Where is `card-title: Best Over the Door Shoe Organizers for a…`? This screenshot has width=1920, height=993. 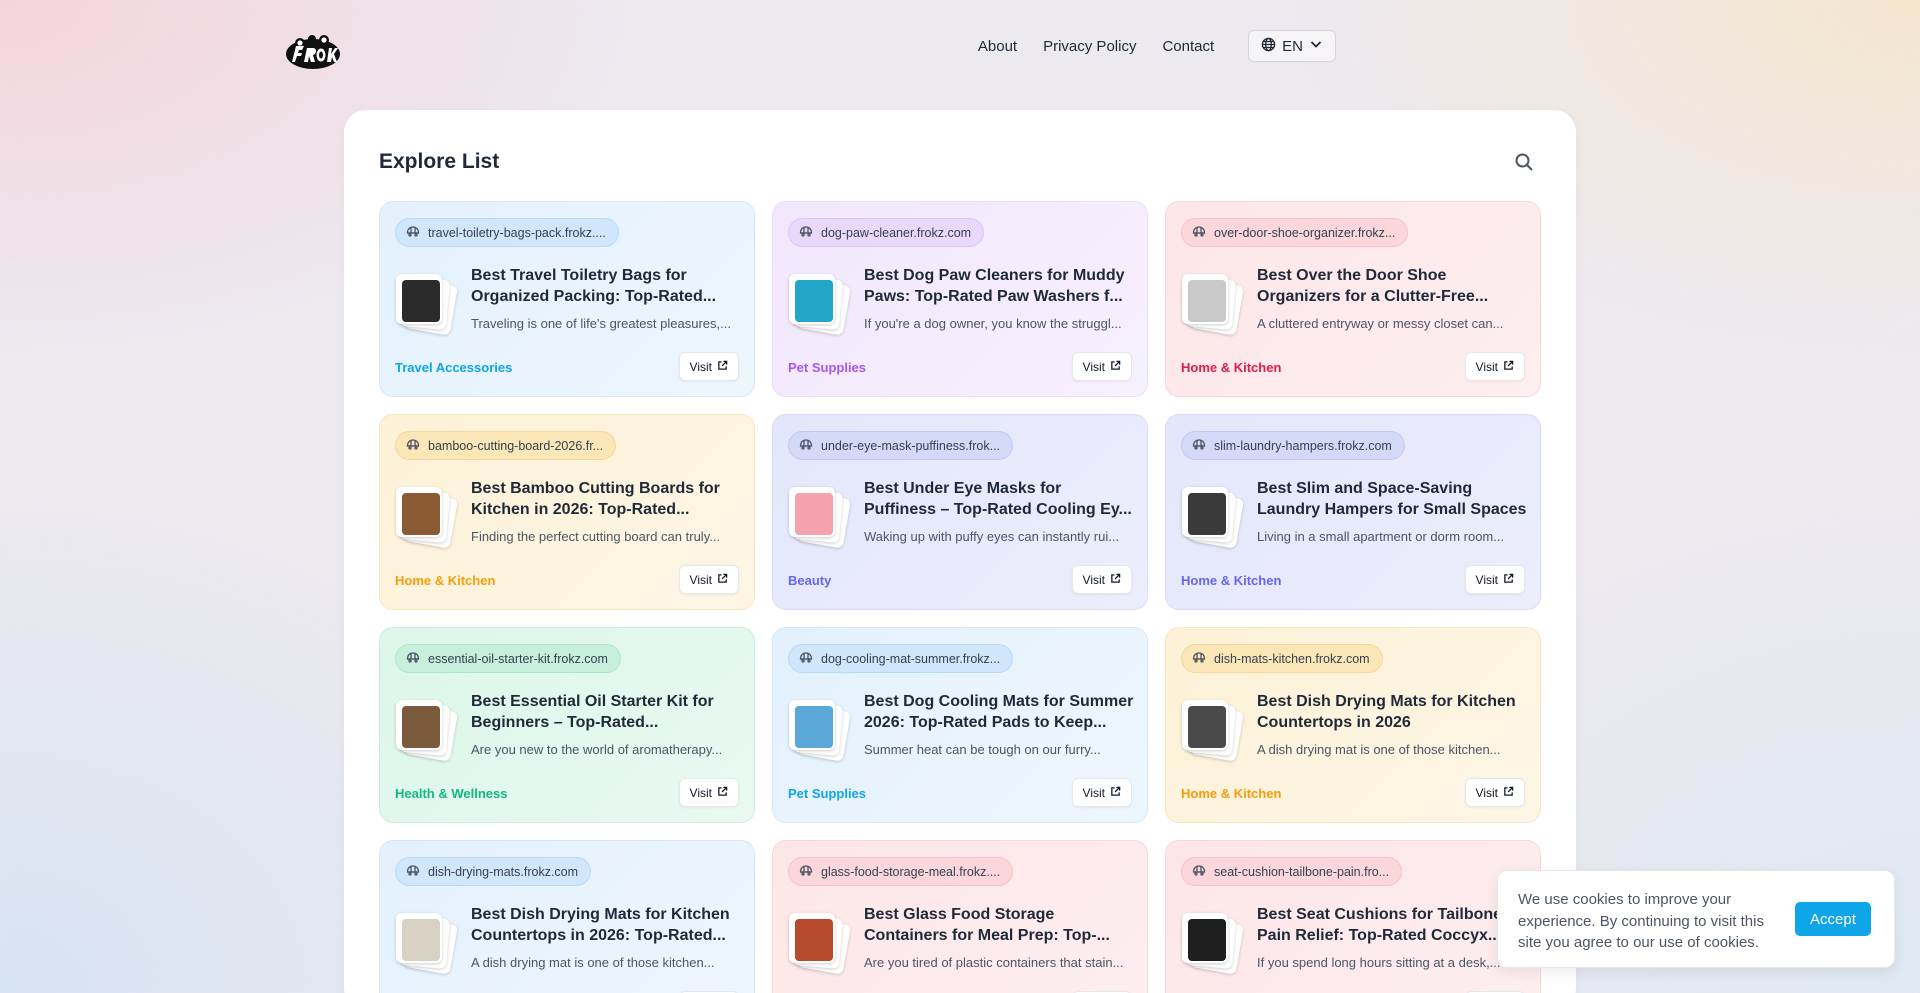 card-title: Best Over the Door Shoe Organizers for a… is located at coordinates (1392, 286).